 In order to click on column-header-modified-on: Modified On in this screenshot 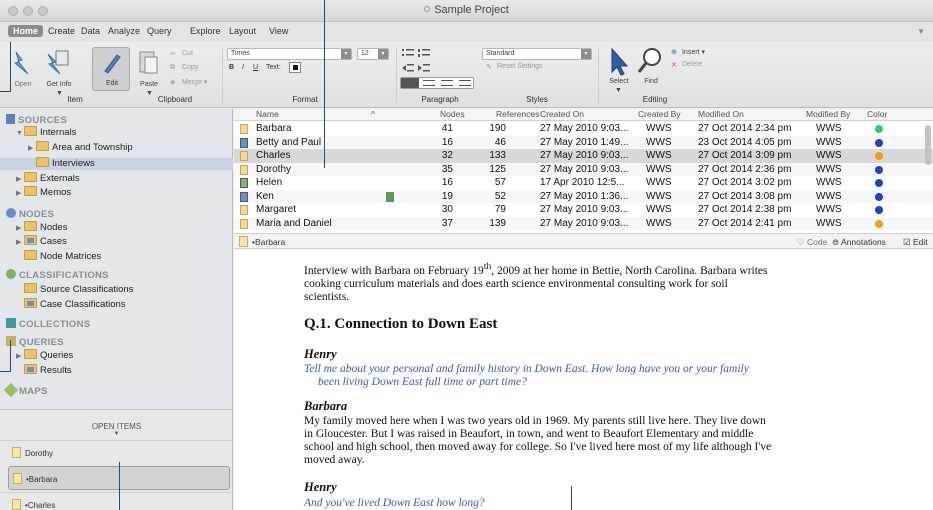, I will do `click(721, 115)`.